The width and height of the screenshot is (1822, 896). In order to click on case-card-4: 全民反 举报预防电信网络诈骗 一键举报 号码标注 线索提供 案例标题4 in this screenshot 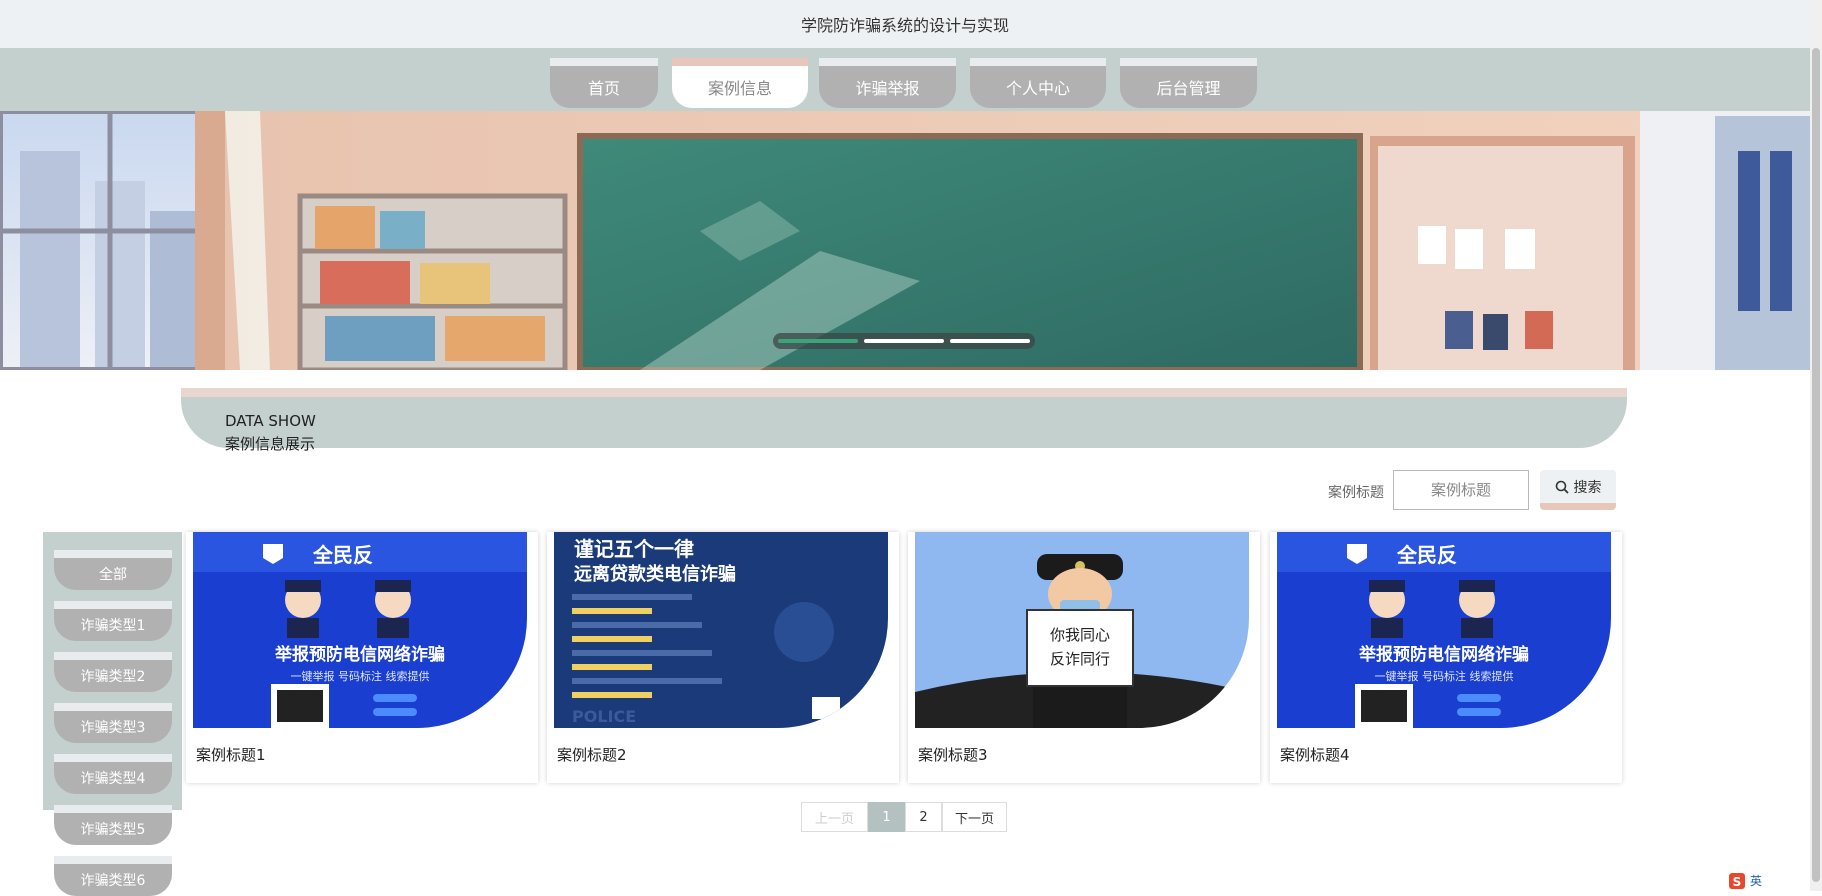, I will do `click(1446, 657)`.